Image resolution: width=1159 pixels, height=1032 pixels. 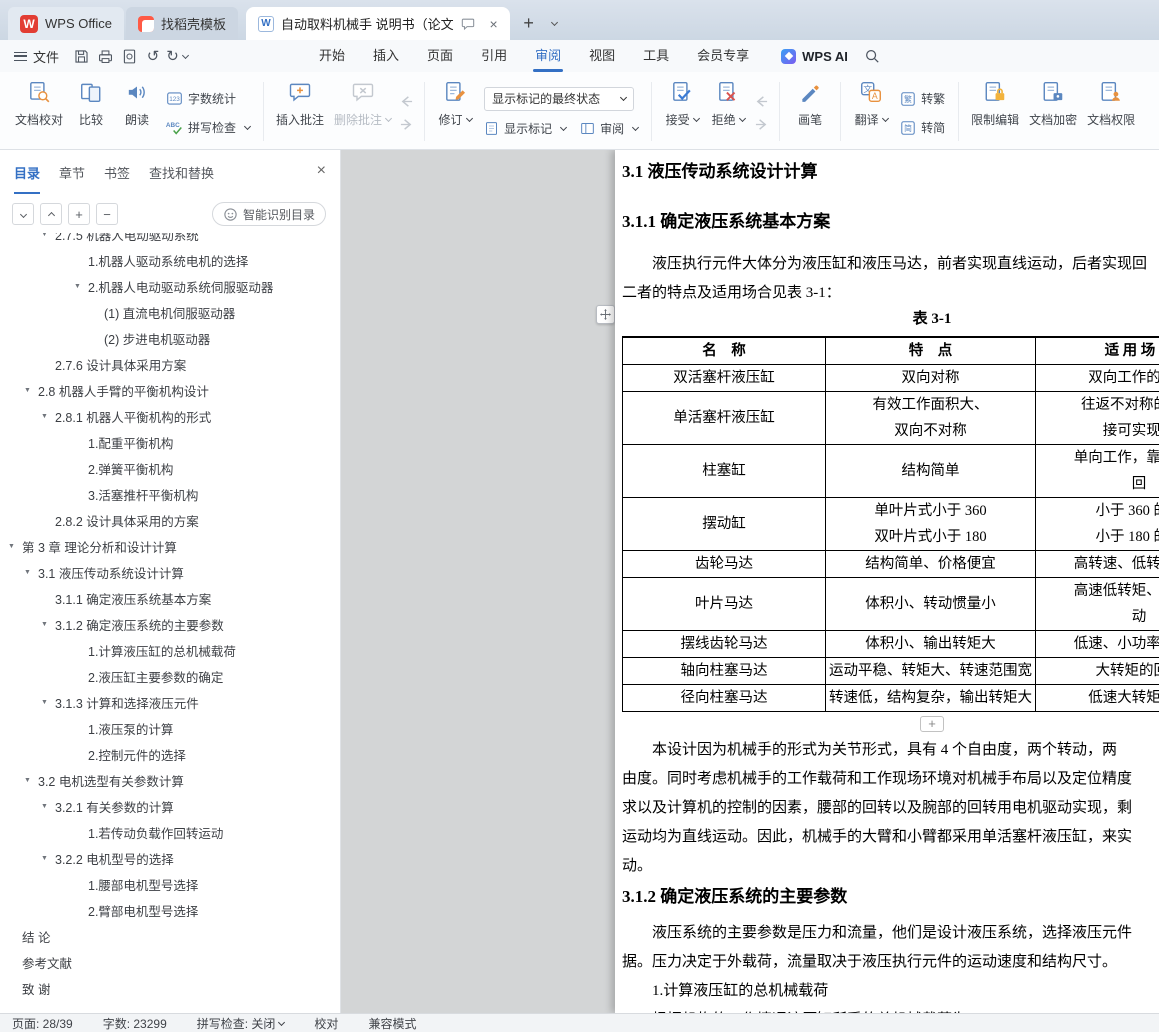 What do you see at coordinates (51, 214) in the screenshot?
I see `toc-previous-heading-button` at bounding box center [51, 214].